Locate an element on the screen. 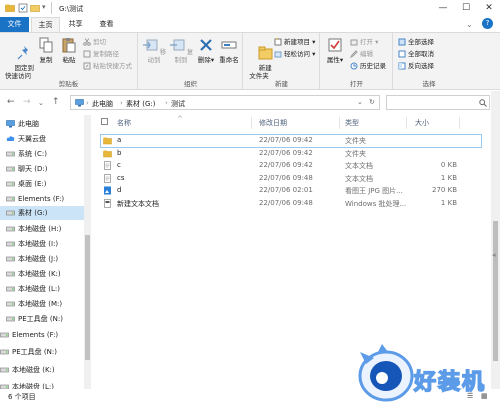  new-group: 新建 文件夹 新建项目 ▾ 轻松访问 ▾ 新建 is located at coordinates (282, 61).